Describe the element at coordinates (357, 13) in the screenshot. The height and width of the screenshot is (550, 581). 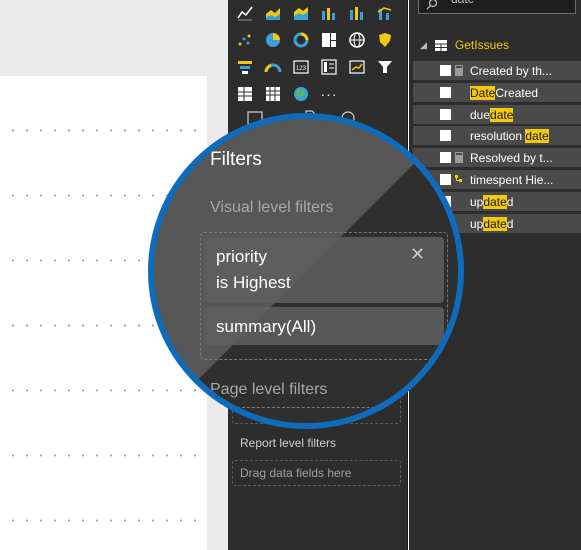
I see `waterfall-chart-icon` at that location.